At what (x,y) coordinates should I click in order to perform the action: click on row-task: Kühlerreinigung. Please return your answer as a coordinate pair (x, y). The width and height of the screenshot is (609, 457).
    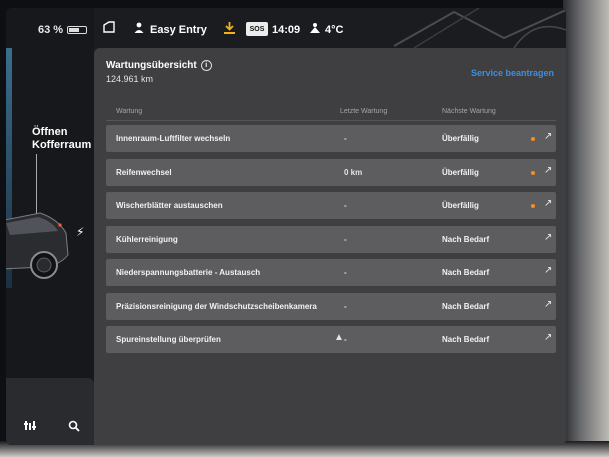
    Looking at the image, I should click on (147, 239).